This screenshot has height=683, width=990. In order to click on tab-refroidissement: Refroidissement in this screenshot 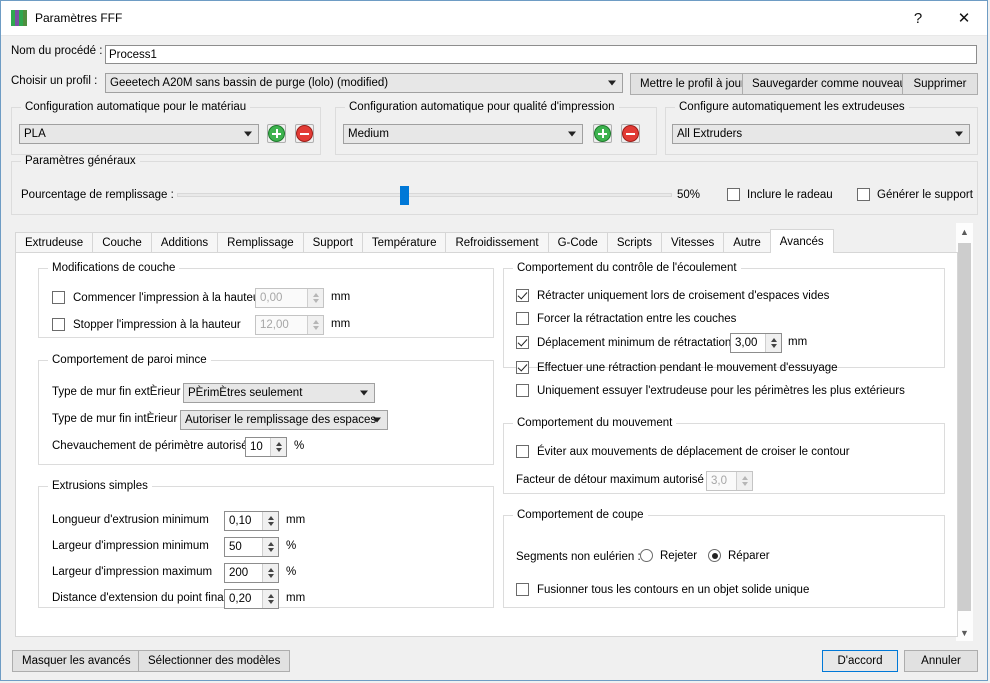, I will do `click(497, 242)`.